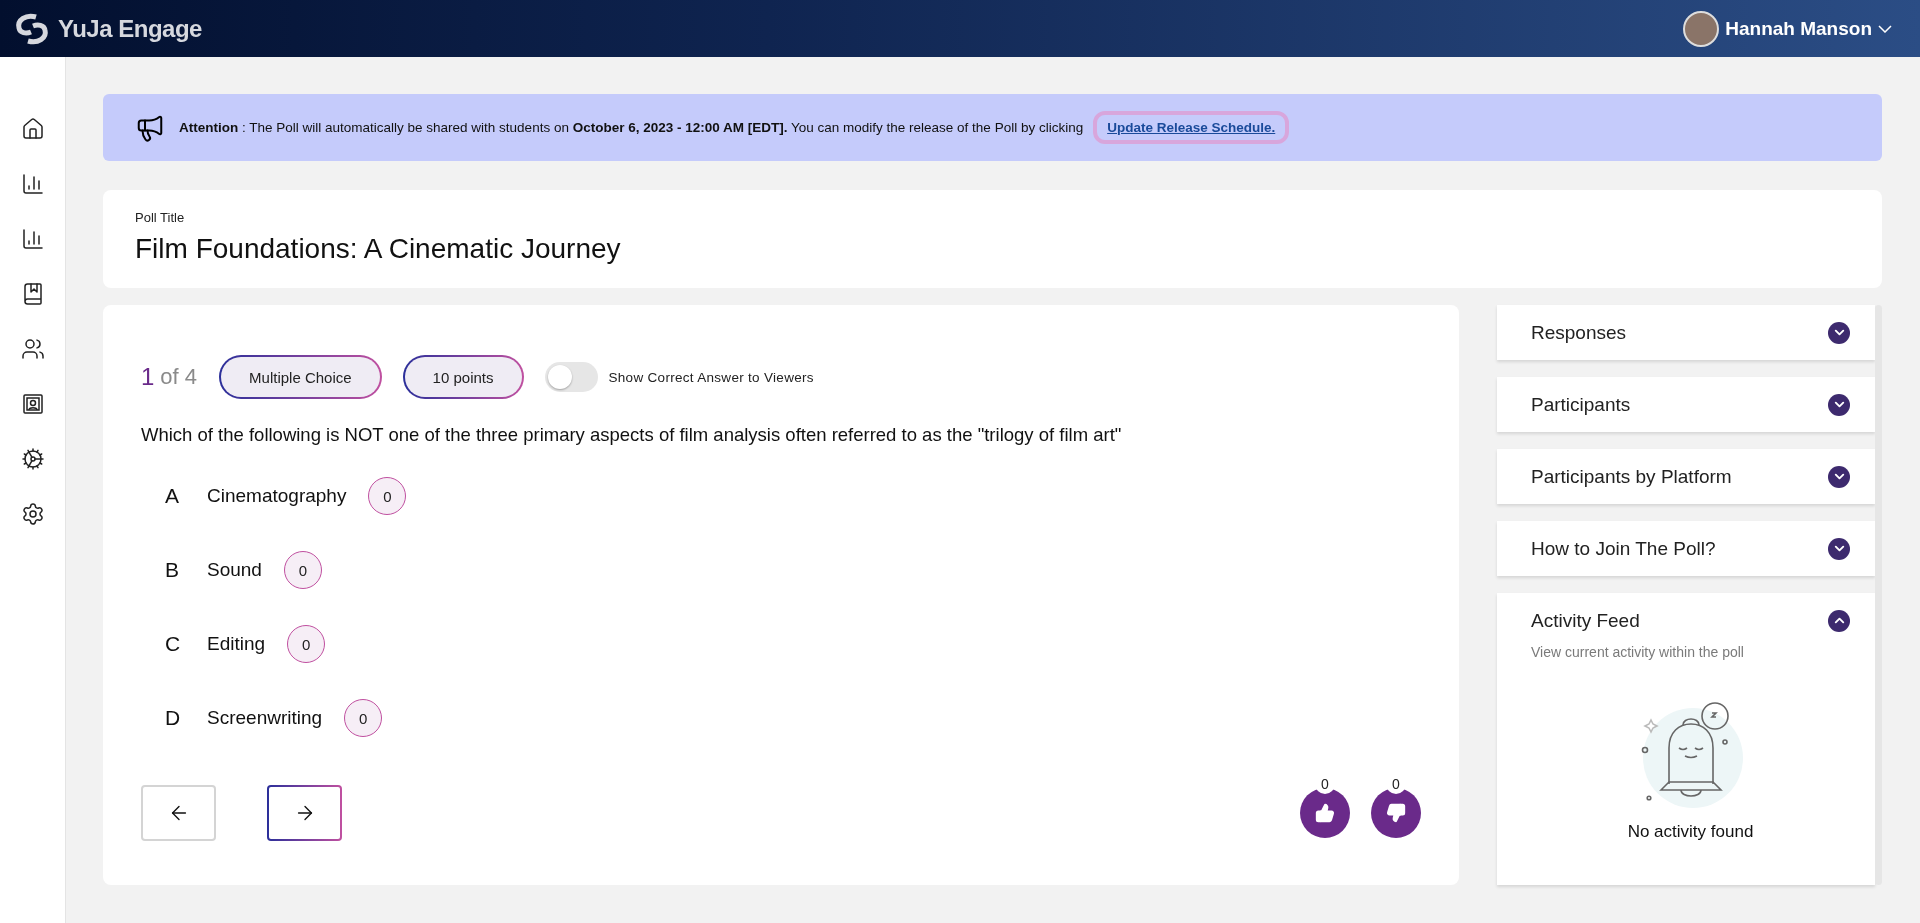 This screenshot has height=923, width=1920. I want to click on toggle-label: Show Correct Answer to Viewers, so click(711, 377).